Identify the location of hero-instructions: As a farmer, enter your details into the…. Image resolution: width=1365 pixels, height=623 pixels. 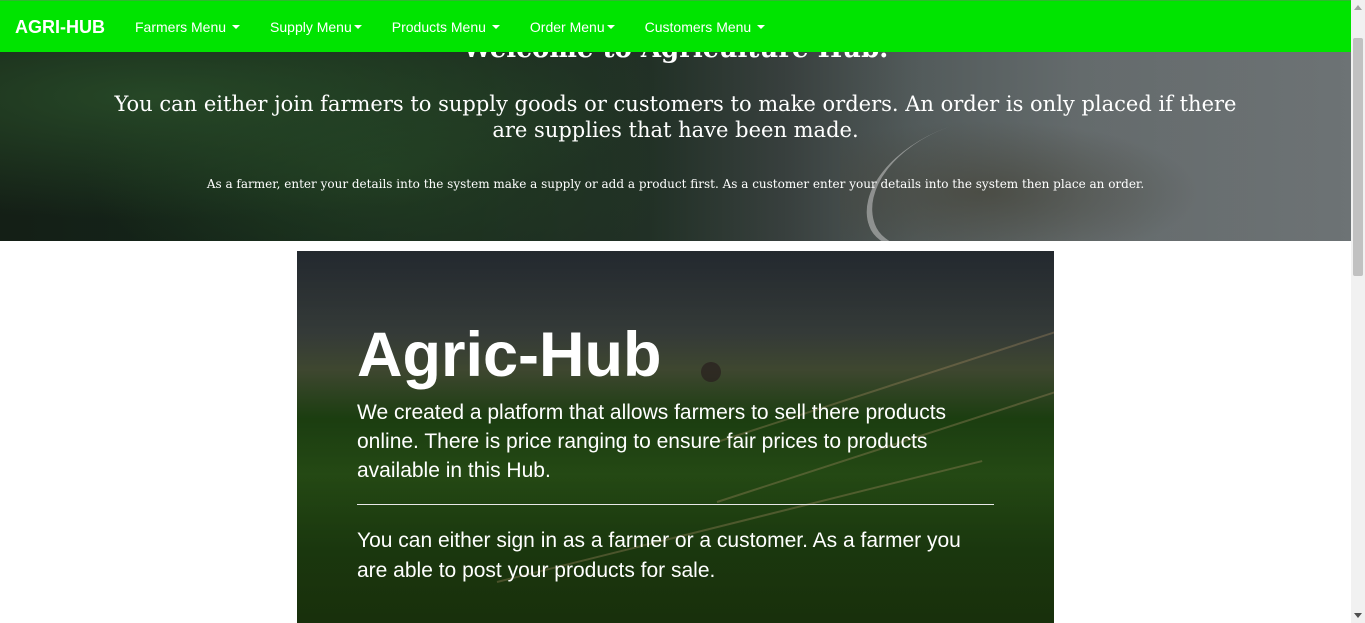
(675, 184).